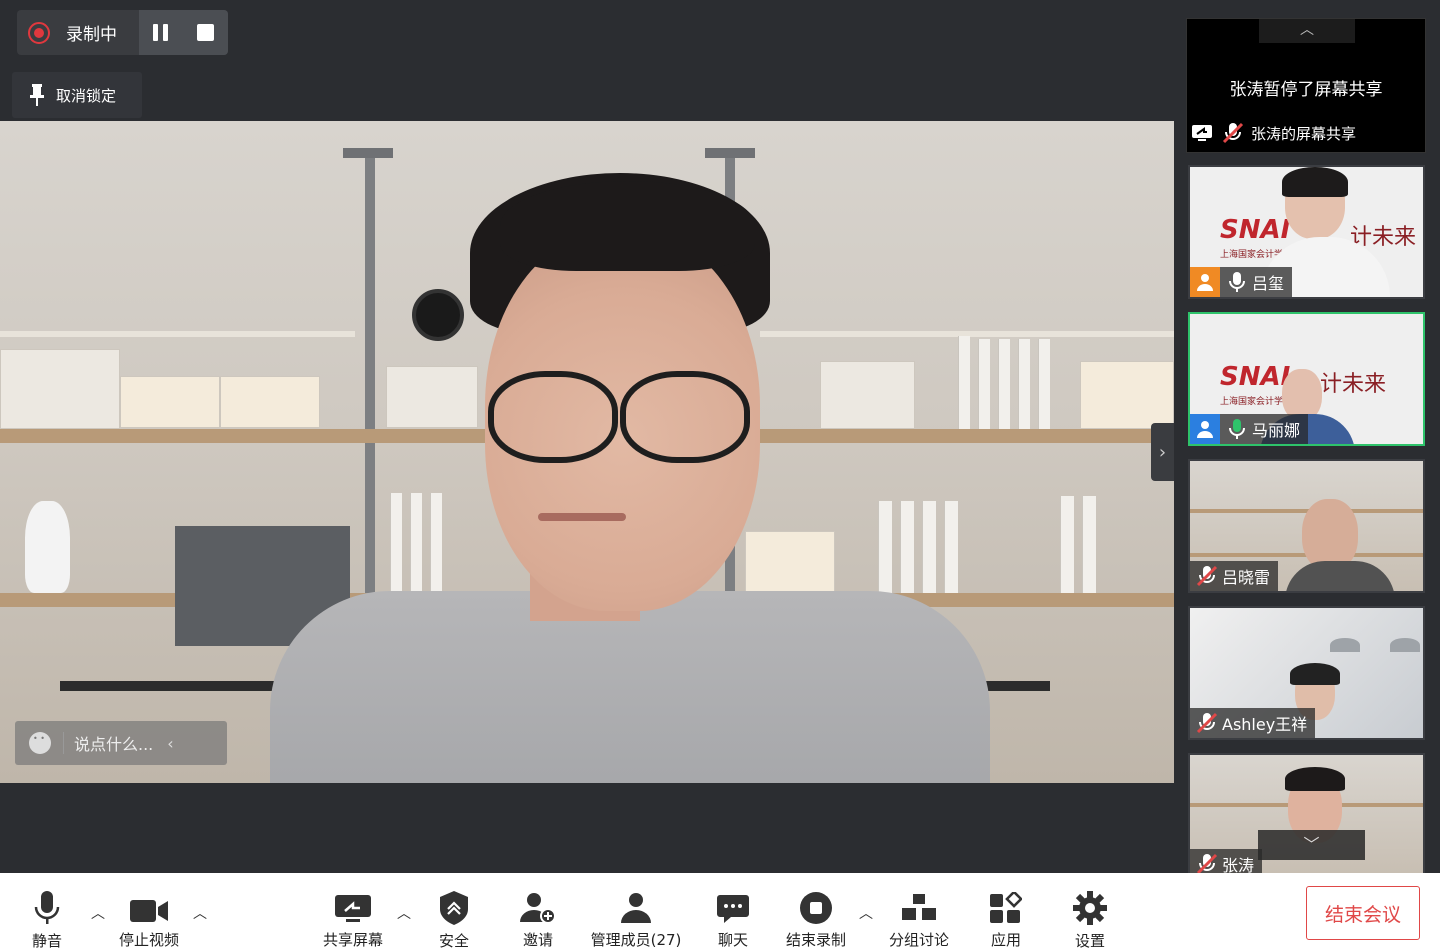  Describe the element at coordinates (46, 941) in the screenshot. I see `mute-label: 静音` at that location.